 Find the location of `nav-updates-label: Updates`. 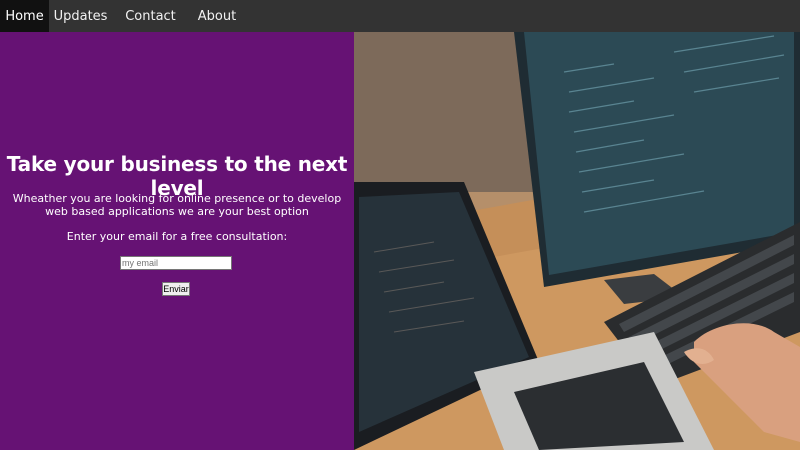

nav-updates-label: Updates is located at coordinates (80, 16).